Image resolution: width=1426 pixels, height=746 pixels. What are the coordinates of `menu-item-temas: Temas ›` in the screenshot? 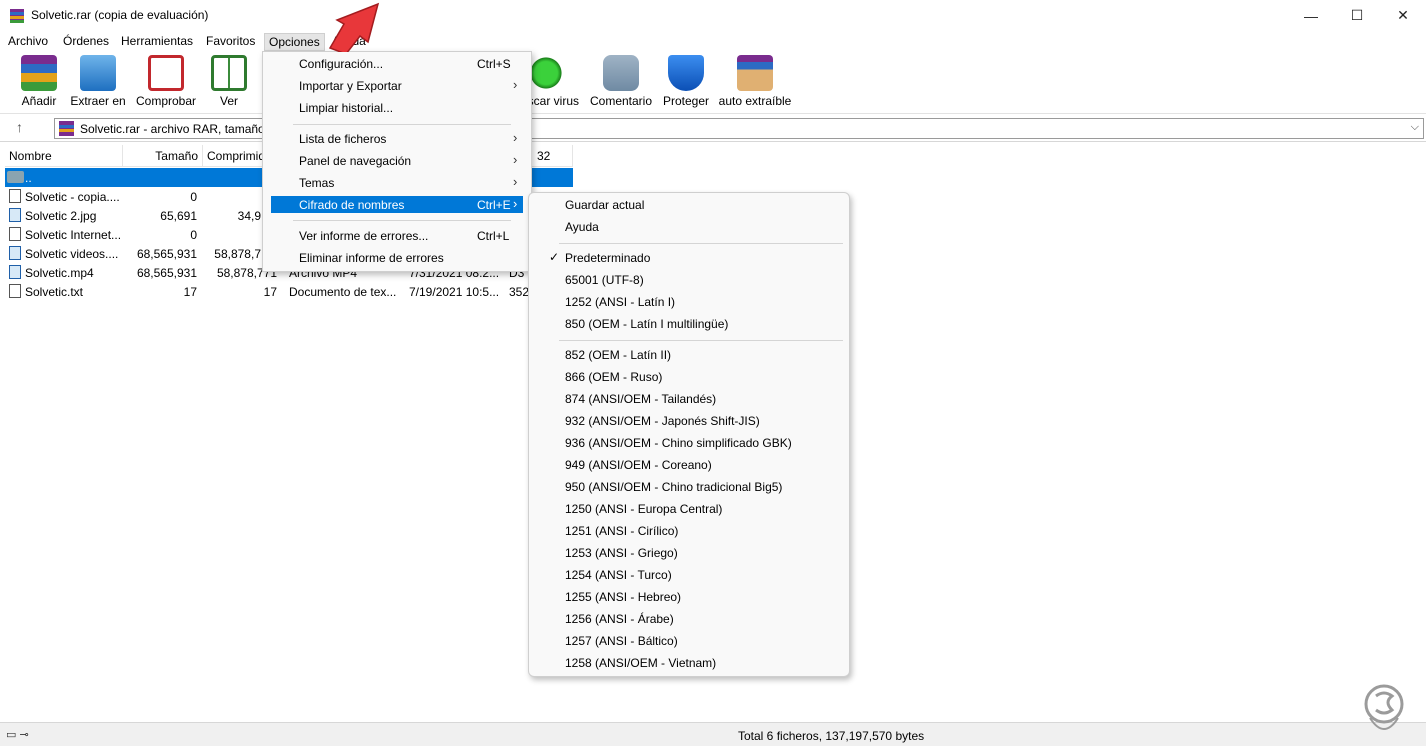 It's located at (397, 183).